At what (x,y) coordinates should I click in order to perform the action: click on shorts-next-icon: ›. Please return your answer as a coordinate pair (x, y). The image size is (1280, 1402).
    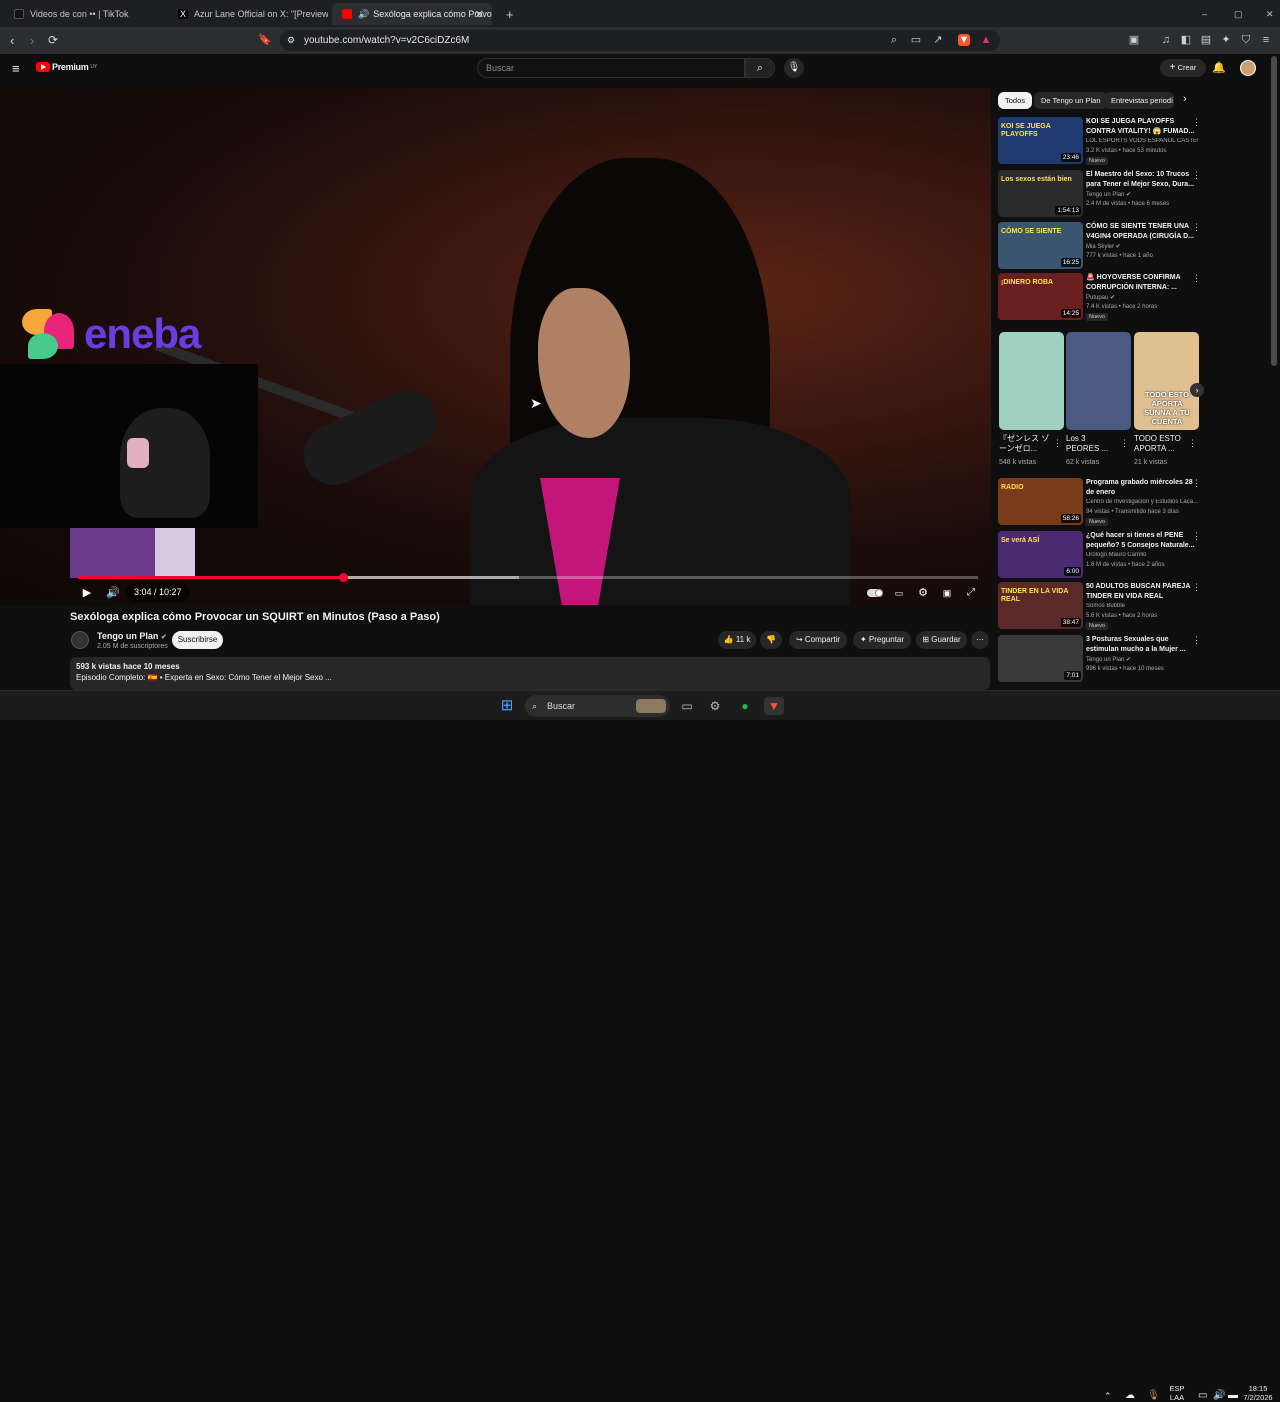
    Looking at the image, I should click on (1197, 390).